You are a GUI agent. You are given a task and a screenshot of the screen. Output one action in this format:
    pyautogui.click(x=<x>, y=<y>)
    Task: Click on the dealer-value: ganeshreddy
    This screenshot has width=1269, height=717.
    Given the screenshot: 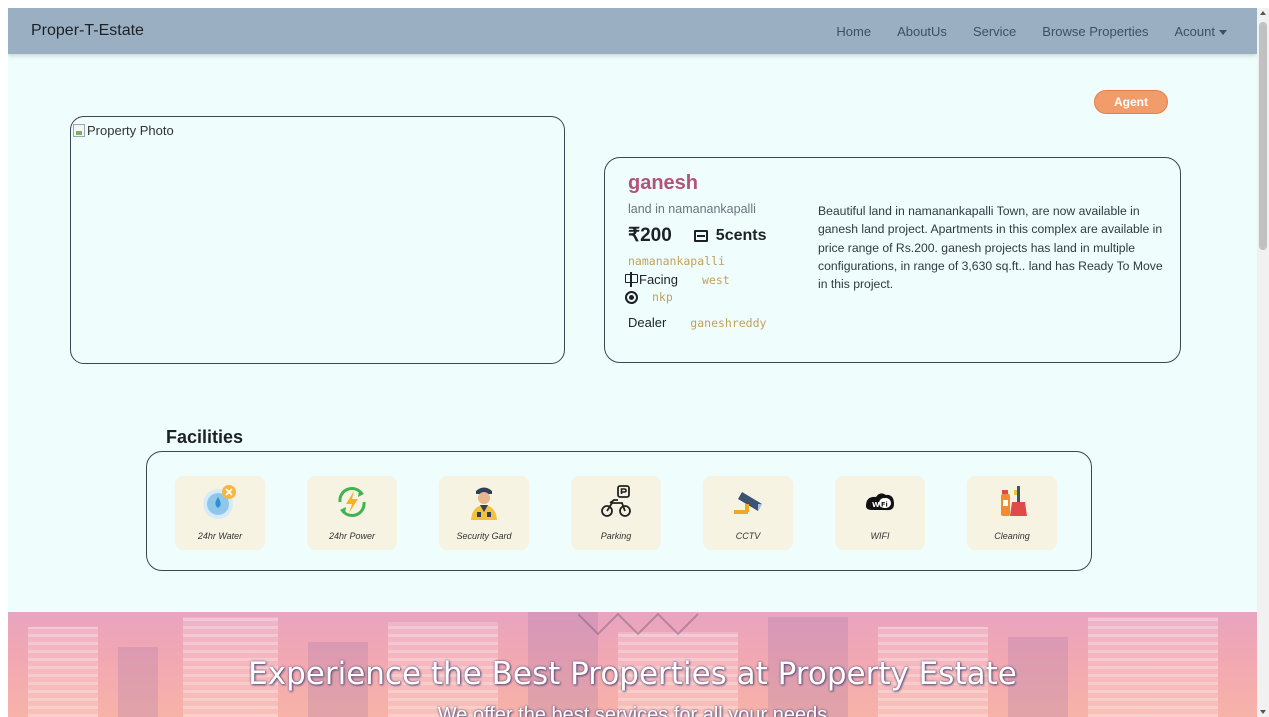 What is the action you would take?
    pyautogui.click(x=728, y=322)
    